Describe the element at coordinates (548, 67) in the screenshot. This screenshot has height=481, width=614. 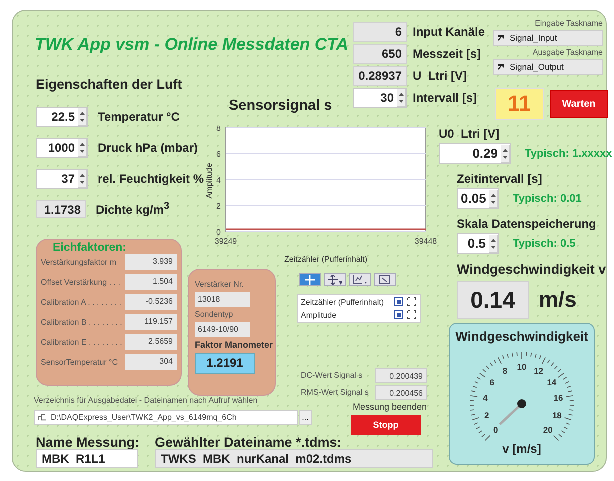
I see `task-field: Signal_Output` at that location.